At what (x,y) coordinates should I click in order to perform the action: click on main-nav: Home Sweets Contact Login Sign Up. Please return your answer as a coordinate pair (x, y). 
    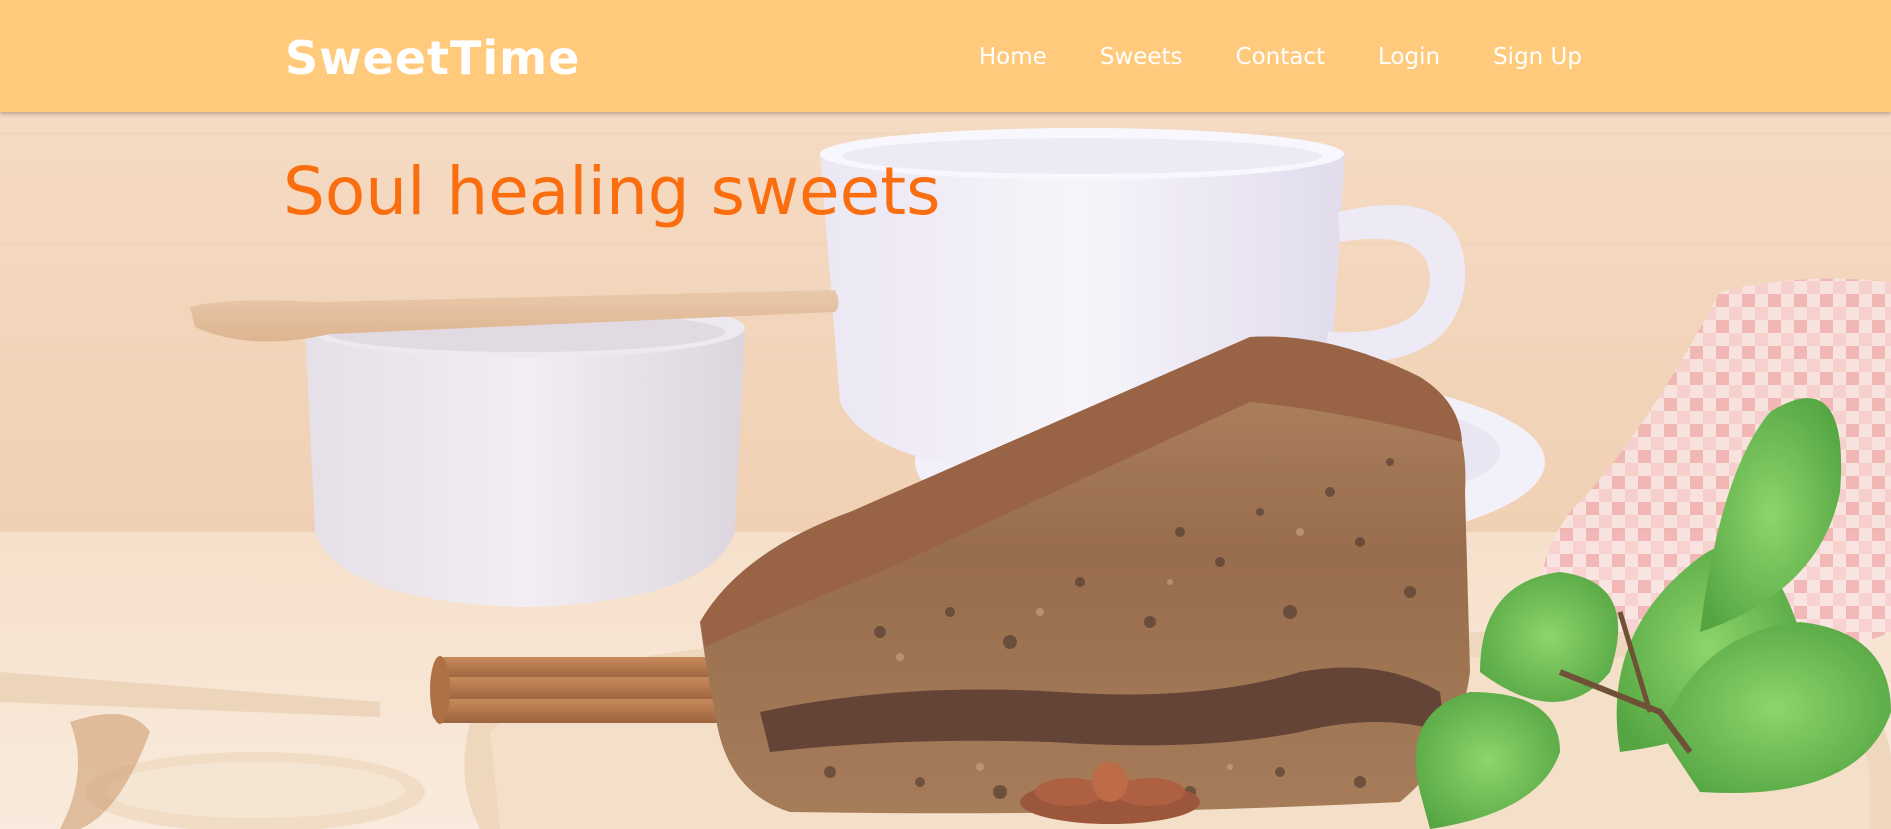
    Looking at the image, I should click on (1280, 57).